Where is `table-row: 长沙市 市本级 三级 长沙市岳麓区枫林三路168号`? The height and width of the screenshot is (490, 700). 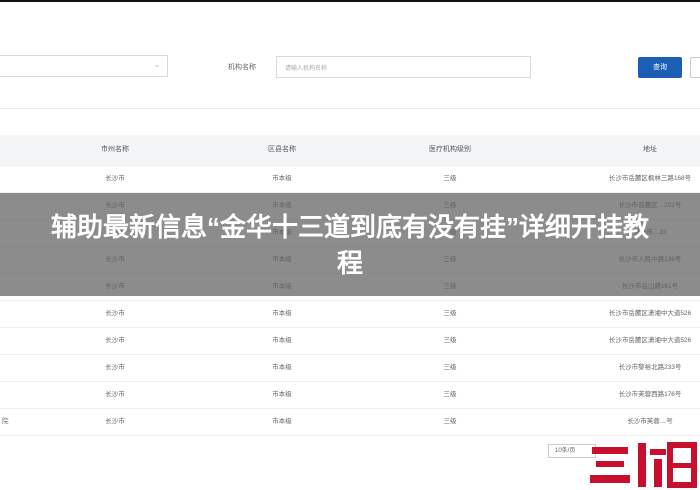 table-row: 长沙市 市本级 三级 长沙市岳麓区枫林三路168号 is located at coordinates (350, 179).